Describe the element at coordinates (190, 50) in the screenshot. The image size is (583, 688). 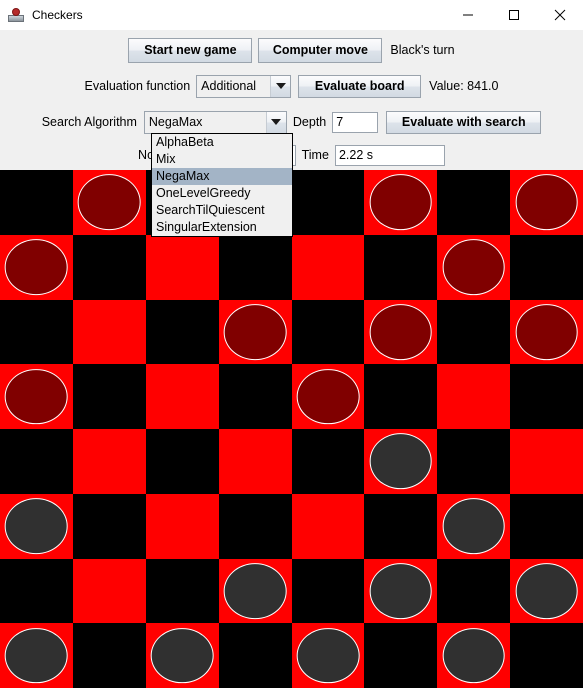
I see `start-new-game-button: Start new game` at that location.